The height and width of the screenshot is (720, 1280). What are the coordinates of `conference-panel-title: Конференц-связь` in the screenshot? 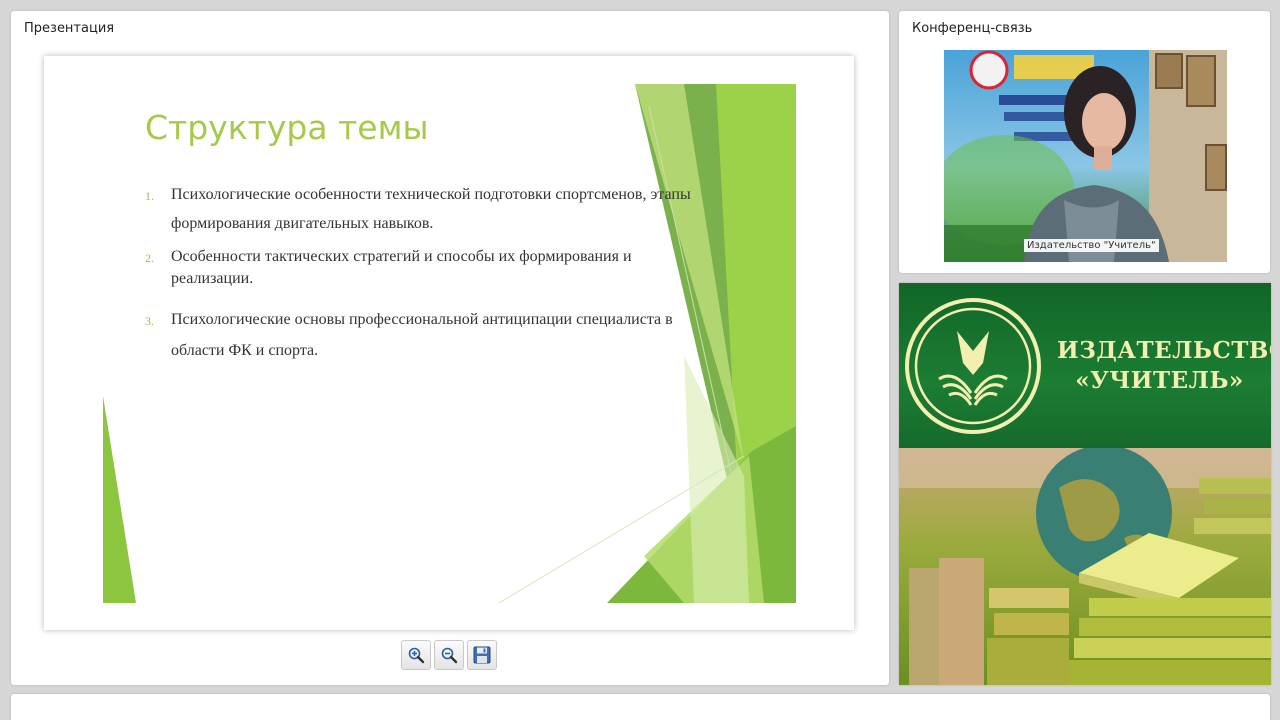 It's located at (972, 28).